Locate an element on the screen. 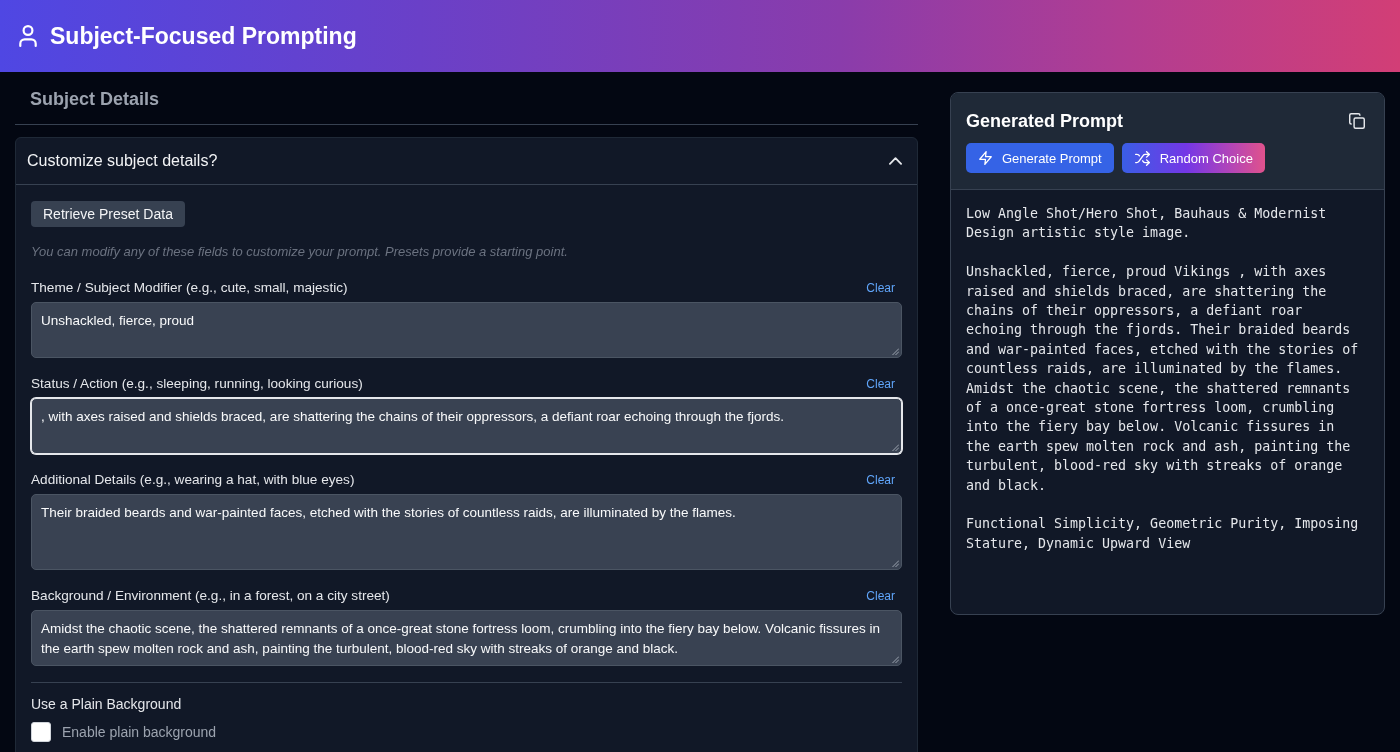 The height and width of the screenshot is (752, 1400). text-area: Their braided beards and war-painted faces, etched with the stories of countless raids, are illuminated by the flames. is located at coordinates (466, 532).